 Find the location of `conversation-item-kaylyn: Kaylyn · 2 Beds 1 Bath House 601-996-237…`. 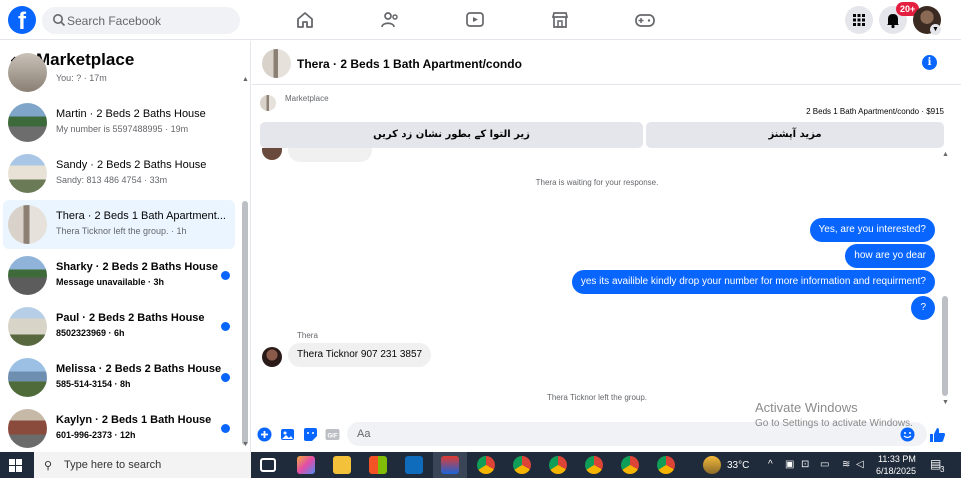

conversation-item-kaylyn: Kaylyn · 2 Beds 1 Bath House 601-996-237… is located at coordinates (119, 428).